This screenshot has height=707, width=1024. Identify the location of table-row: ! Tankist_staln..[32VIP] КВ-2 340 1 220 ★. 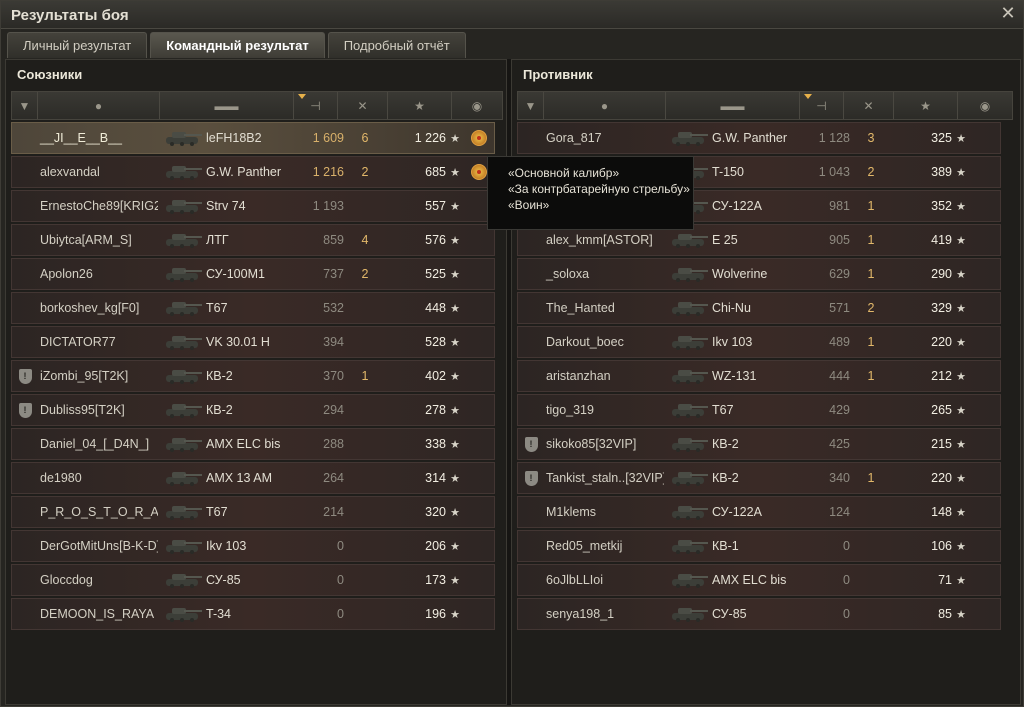
(759, 478).